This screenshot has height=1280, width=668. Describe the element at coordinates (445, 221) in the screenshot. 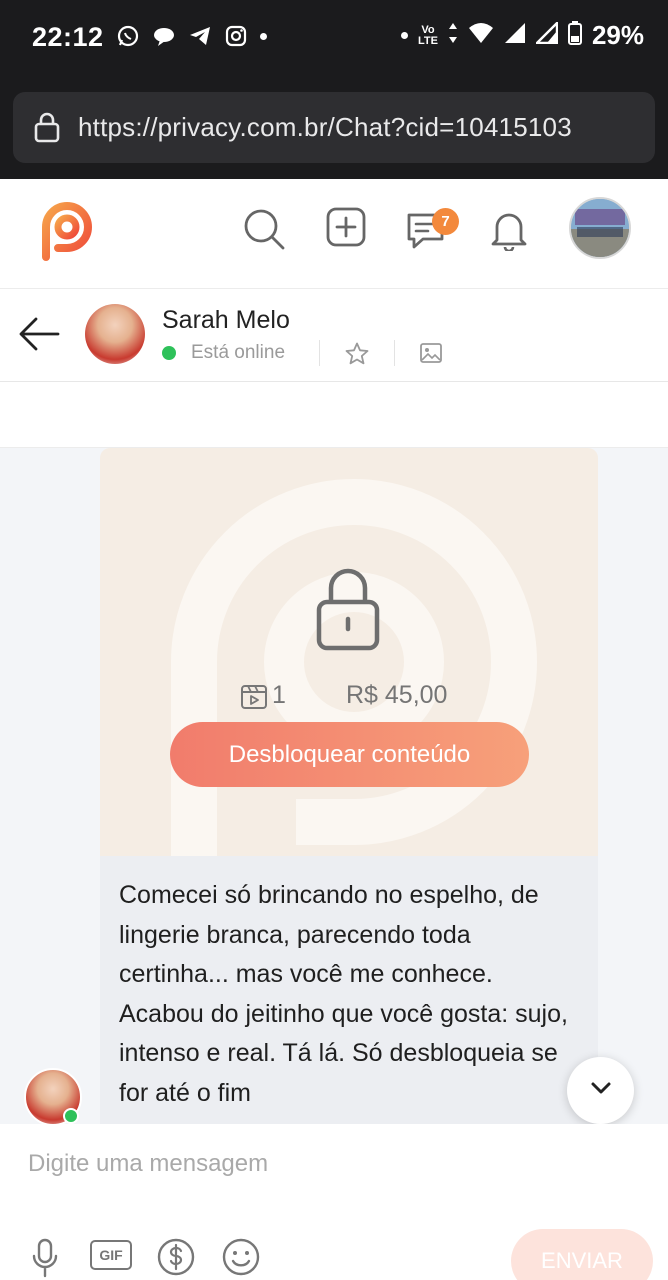

I see `messages-badge: 7` at that location.